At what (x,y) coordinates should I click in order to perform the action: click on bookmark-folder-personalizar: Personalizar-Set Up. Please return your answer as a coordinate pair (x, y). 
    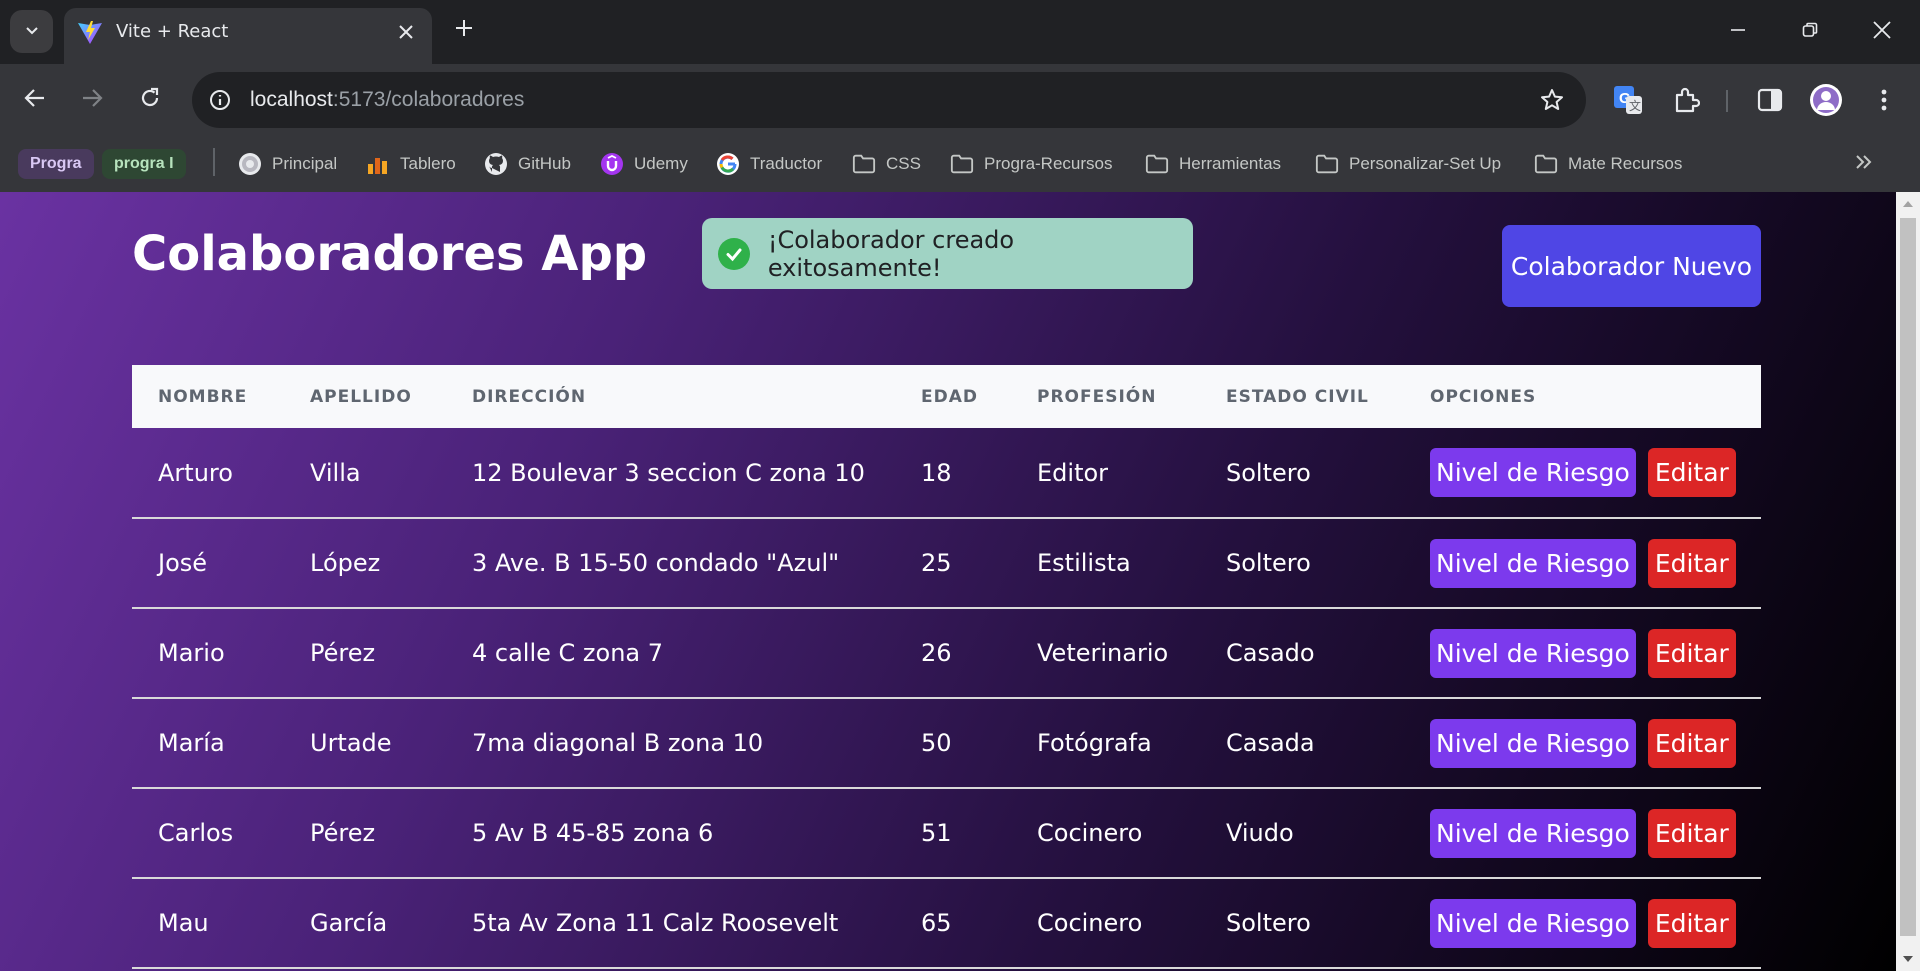
    Looking at the image, I should click on (1408, 164).